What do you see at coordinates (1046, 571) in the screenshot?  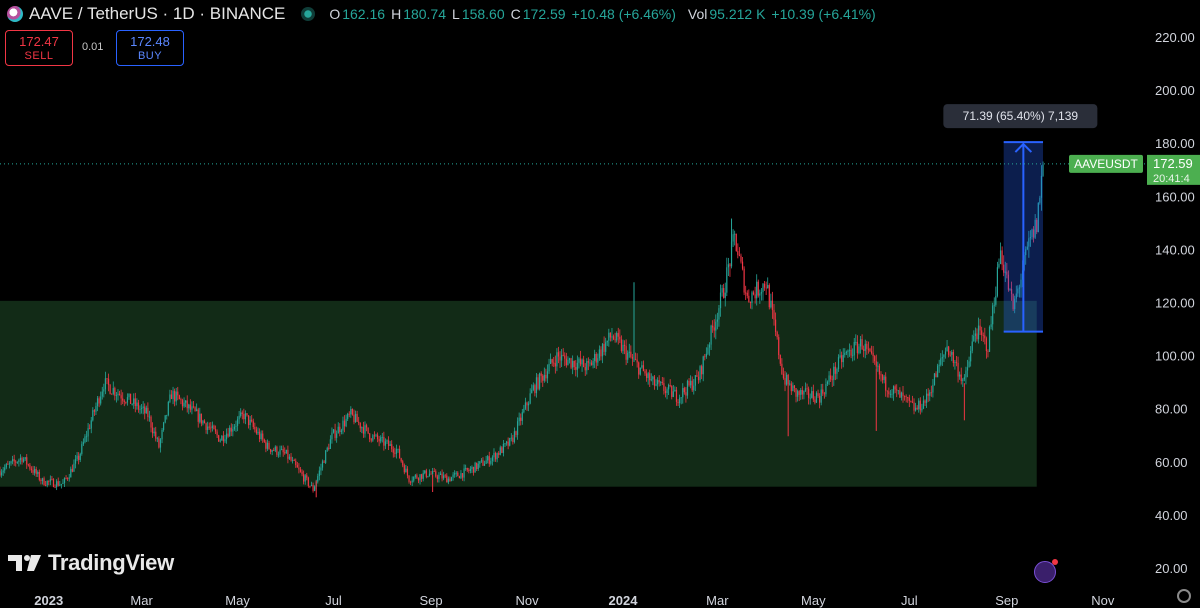 I see `flash-icon` at bounding box center [1046, 571].